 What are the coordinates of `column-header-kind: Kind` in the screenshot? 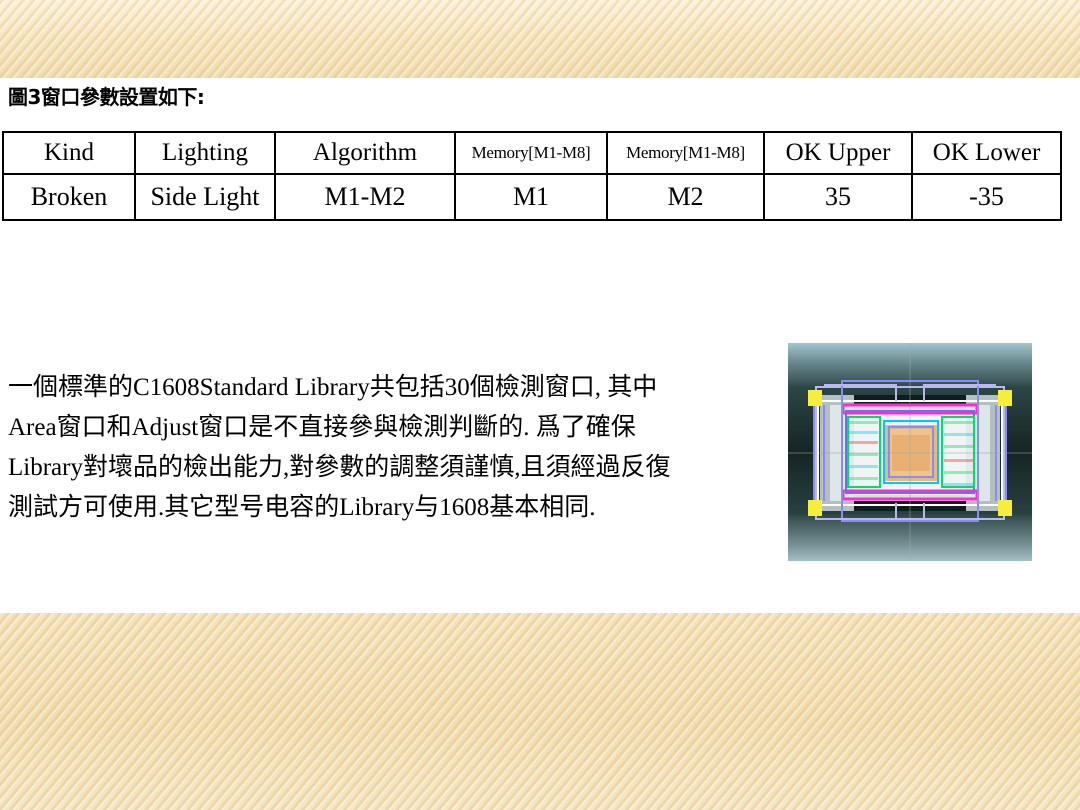 It's located at (69, 153).